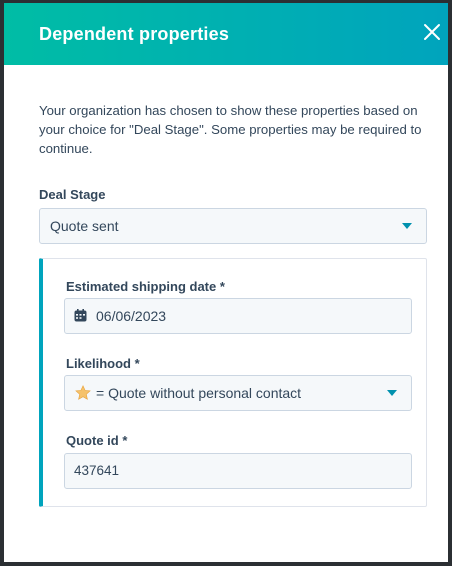  Describe the element at coordinates (72, 194) in the screenshot. I see `deal-stage-label: Deal Stage` at that location.